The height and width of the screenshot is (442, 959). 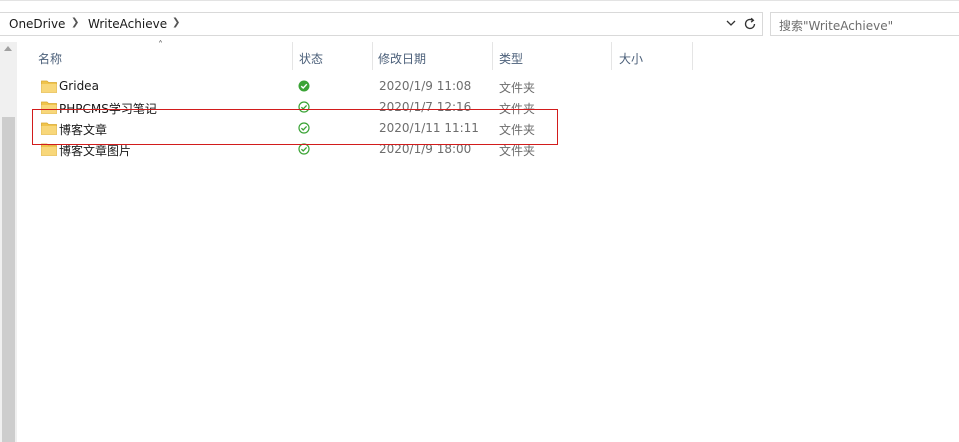 I want to click on scroll-up-arrow-icon, so click(x=8, y=48).